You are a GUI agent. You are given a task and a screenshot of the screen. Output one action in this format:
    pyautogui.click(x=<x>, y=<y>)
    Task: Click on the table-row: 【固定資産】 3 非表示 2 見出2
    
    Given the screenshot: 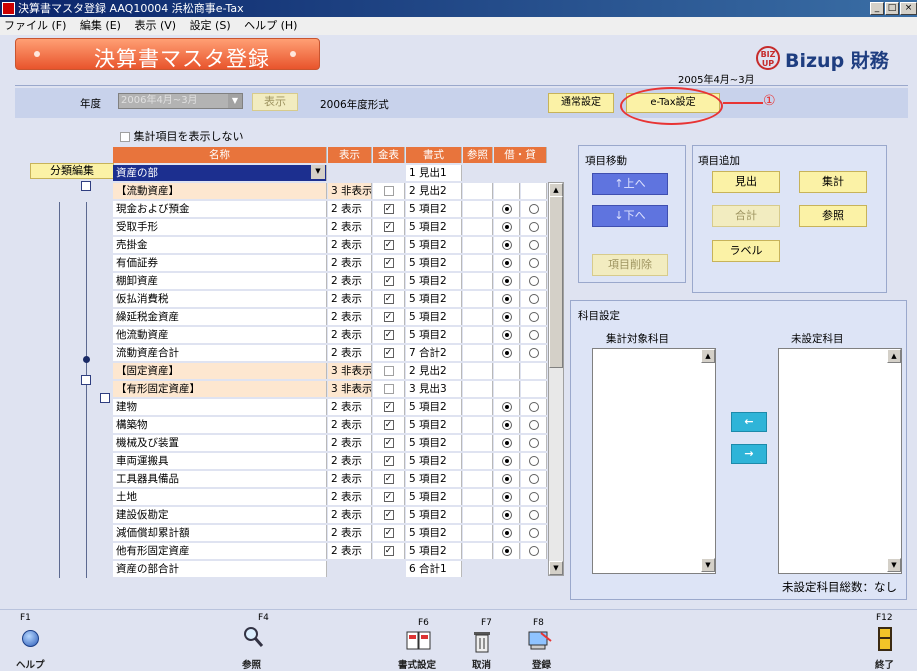 What is the action you would take?
    pyautogui.click(x=330, y=371)
    